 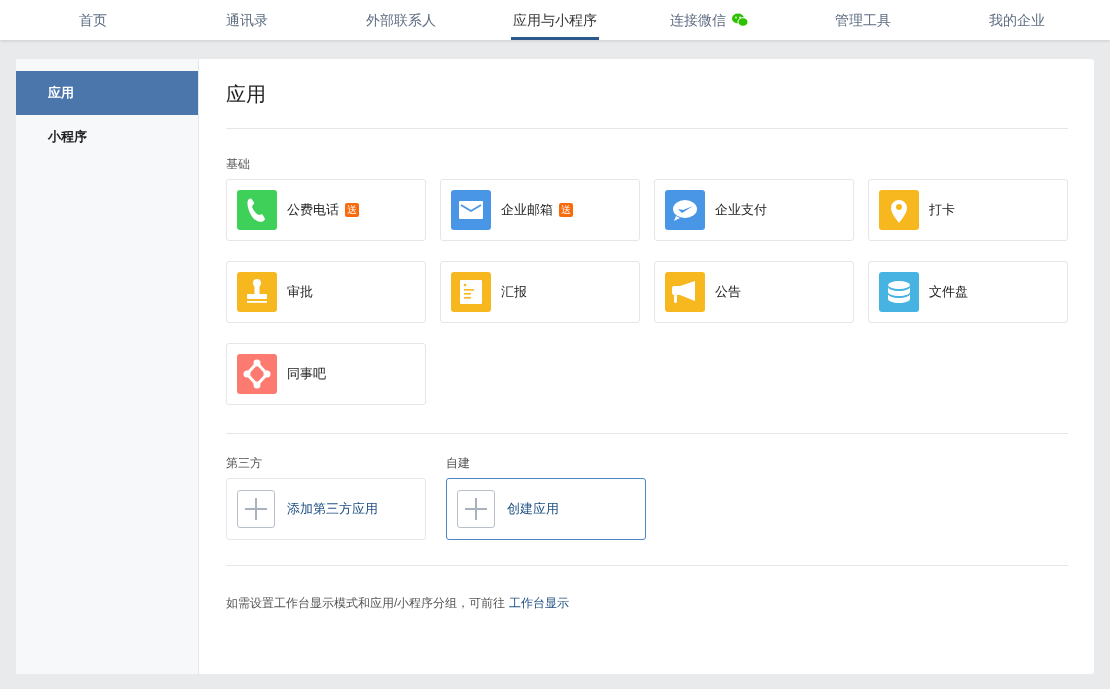 I want to click on app-card: 公告, so click(x=754, y=292).